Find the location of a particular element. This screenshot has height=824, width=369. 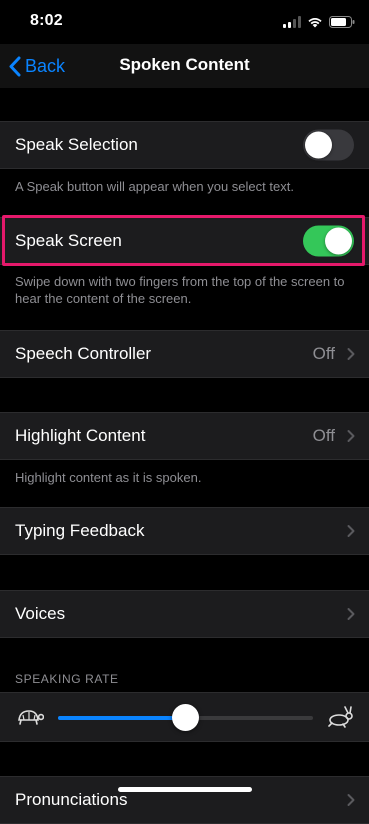

typing-feedback-label: Typing Feedback is located at coordinates (80, 530).